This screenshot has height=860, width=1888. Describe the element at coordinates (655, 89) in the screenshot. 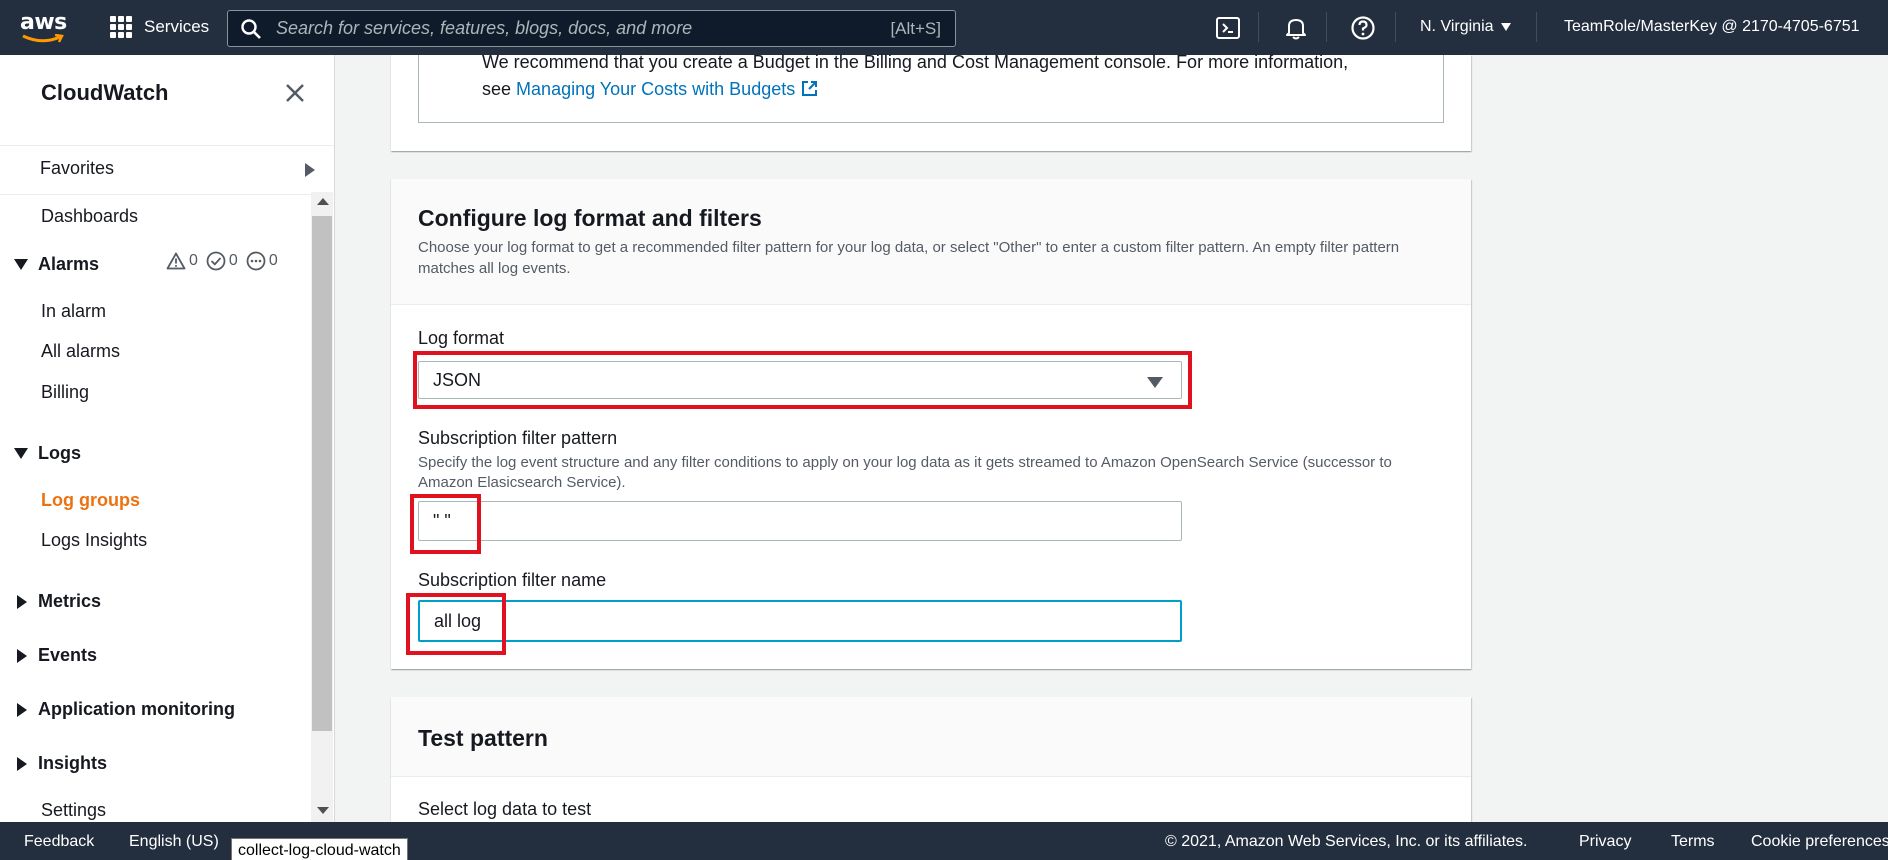

I see `budgets-link: Managing Your Costs with Budgets` at that location.